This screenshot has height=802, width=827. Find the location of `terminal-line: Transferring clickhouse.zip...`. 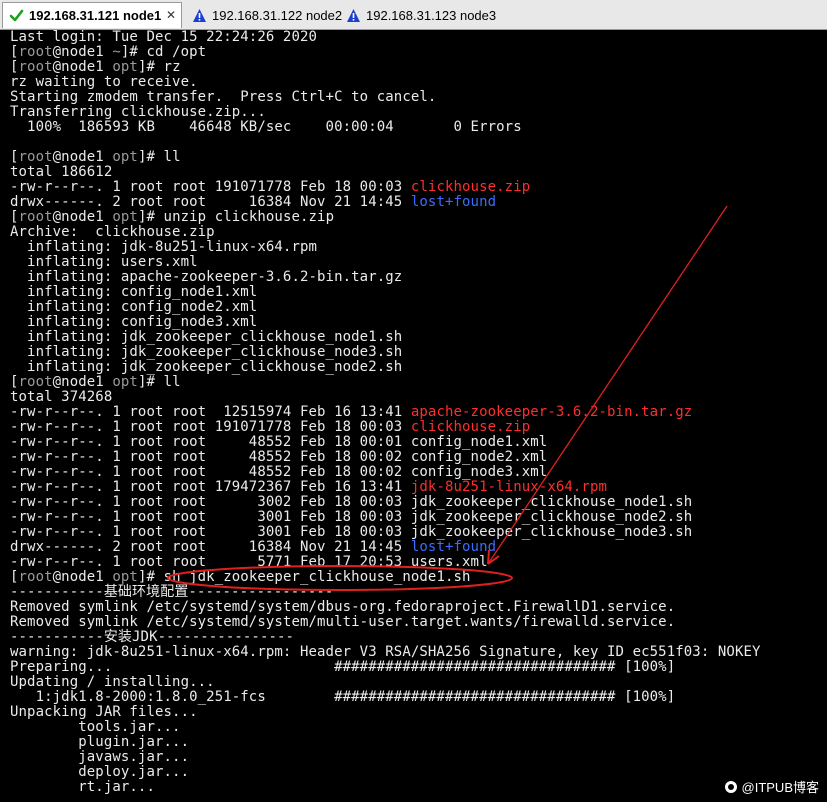

terminal-line: Transferring clickhouse.zip... is located at coordinates (385, 112).